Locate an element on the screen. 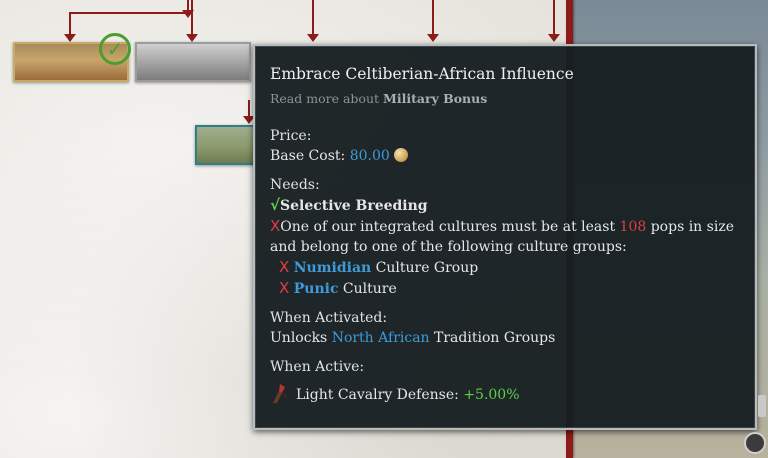 Image resolution: width=768 pixels, height=458 pixels. effect-value: +5.00% is located at coordinates (491, 395).